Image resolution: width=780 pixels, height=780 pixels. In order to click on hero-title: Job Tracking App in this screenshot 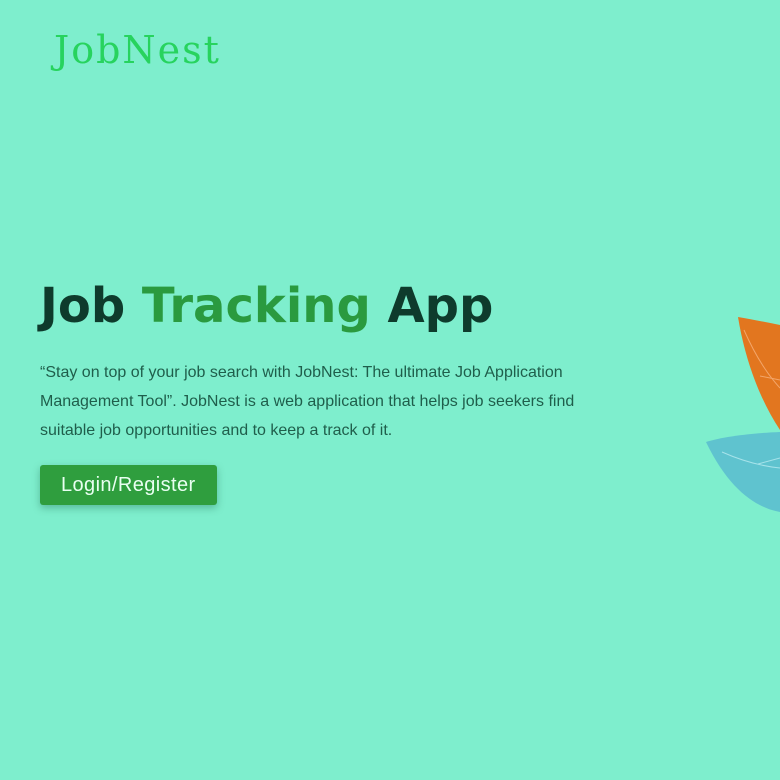, I will do `click(330, 306)`.